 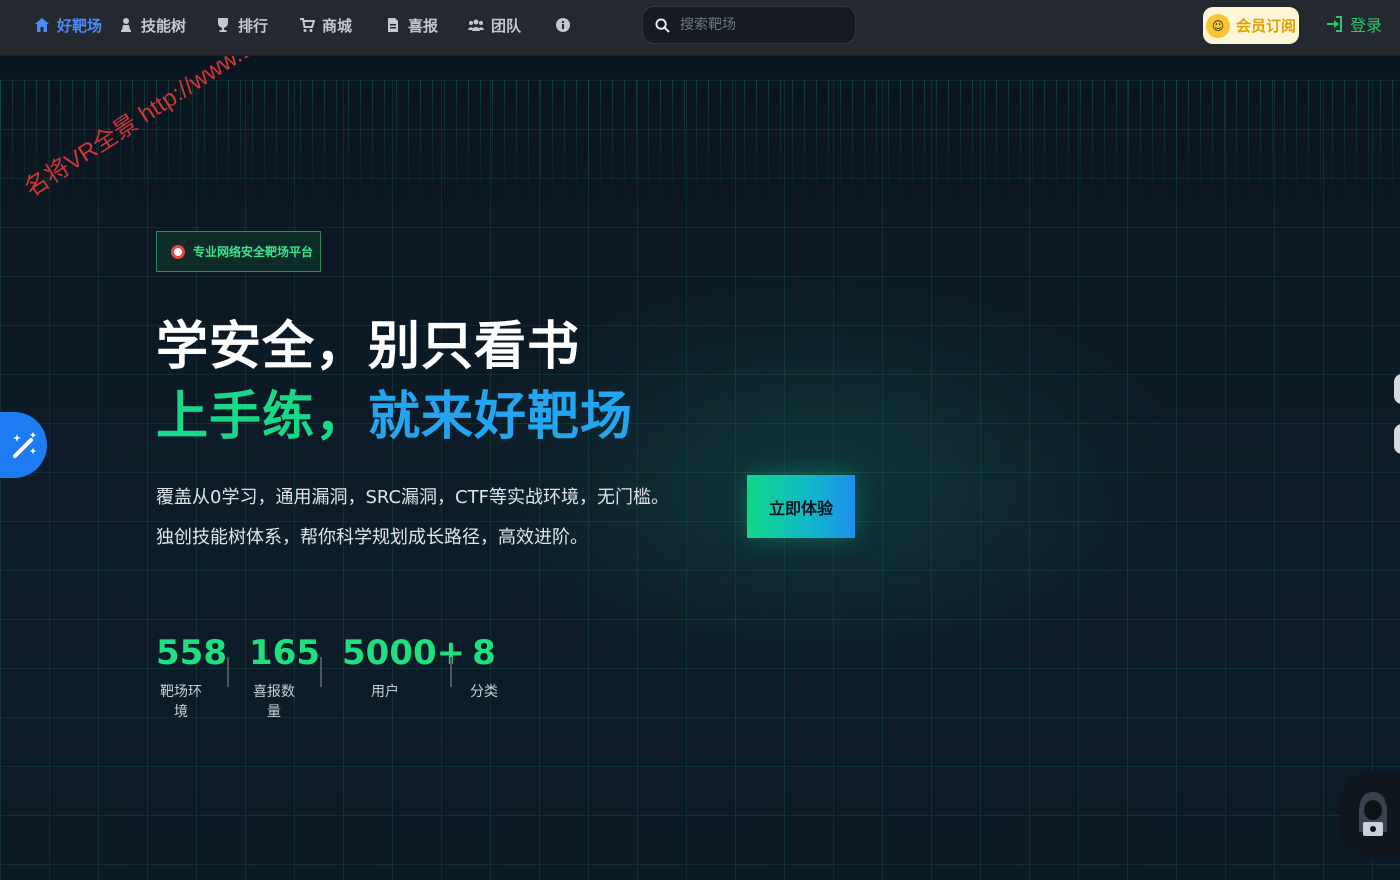 I want to click on hero-title-line2-part1: 上手练，, so click(x=262, y=417).